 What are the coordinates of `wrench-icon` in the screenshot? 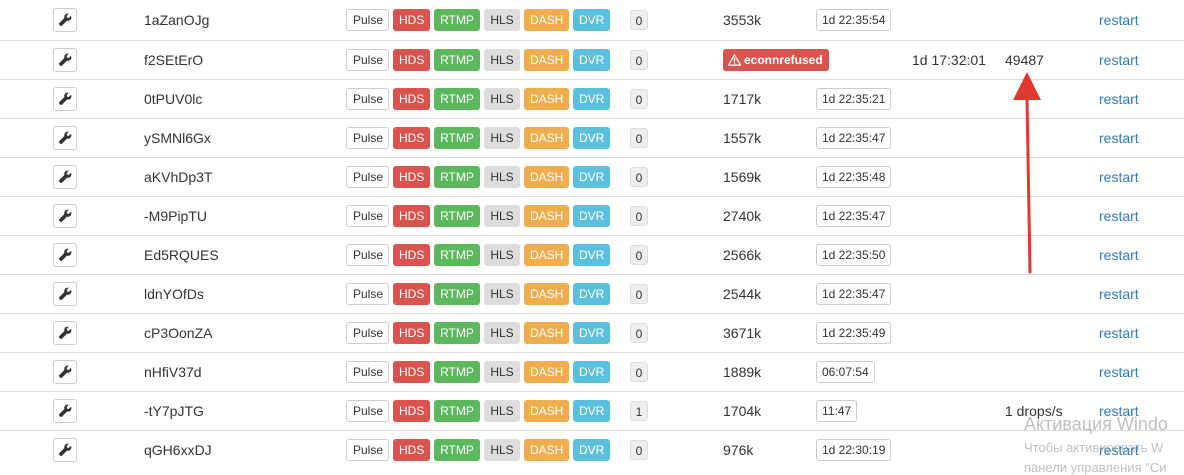 It's located at (65, 372).